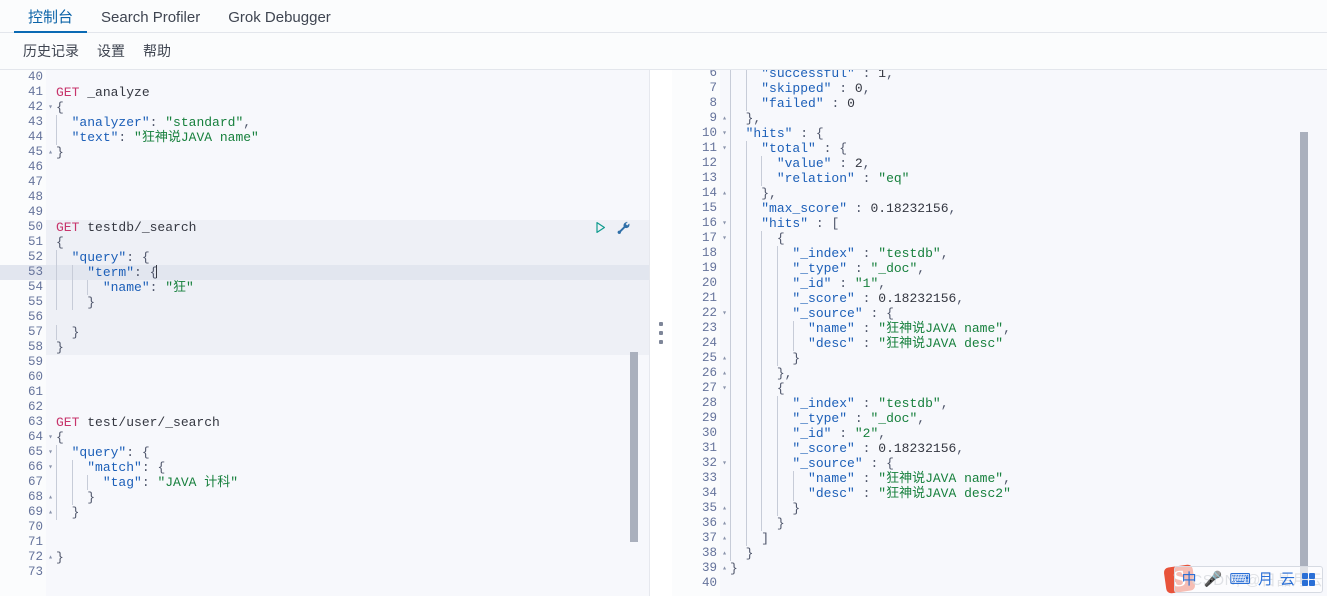 The height and width of the screenshot is (596, 1327). I want to click on tab-search-profiler: Search Profiler, so click(150, 21).